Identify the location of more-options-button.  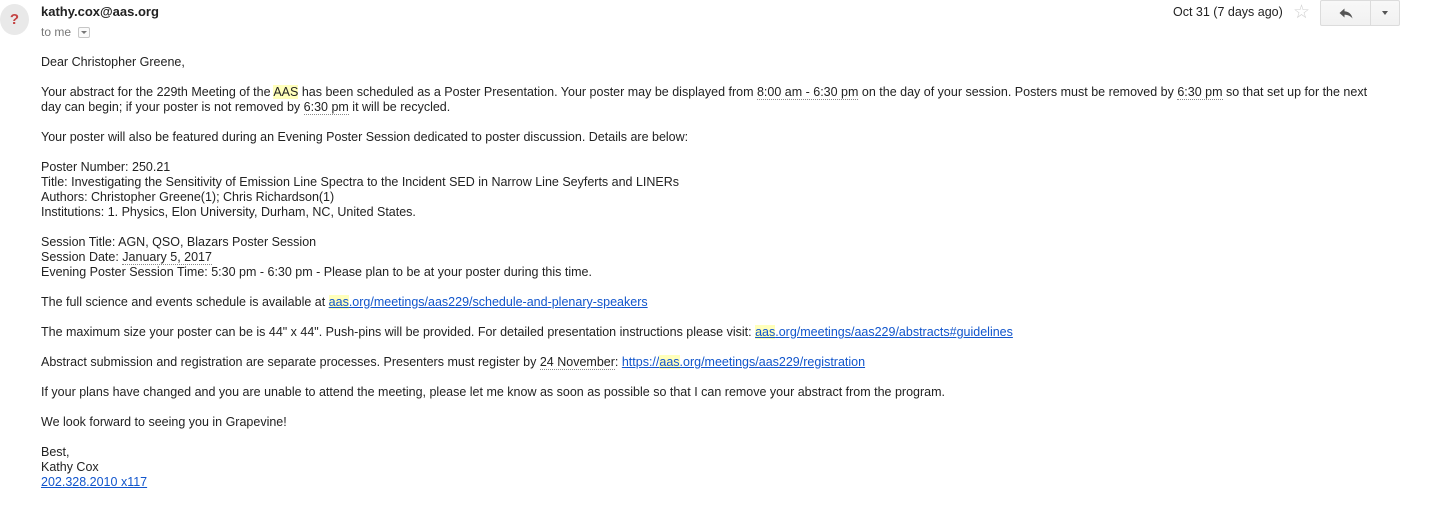
(1385, 13).